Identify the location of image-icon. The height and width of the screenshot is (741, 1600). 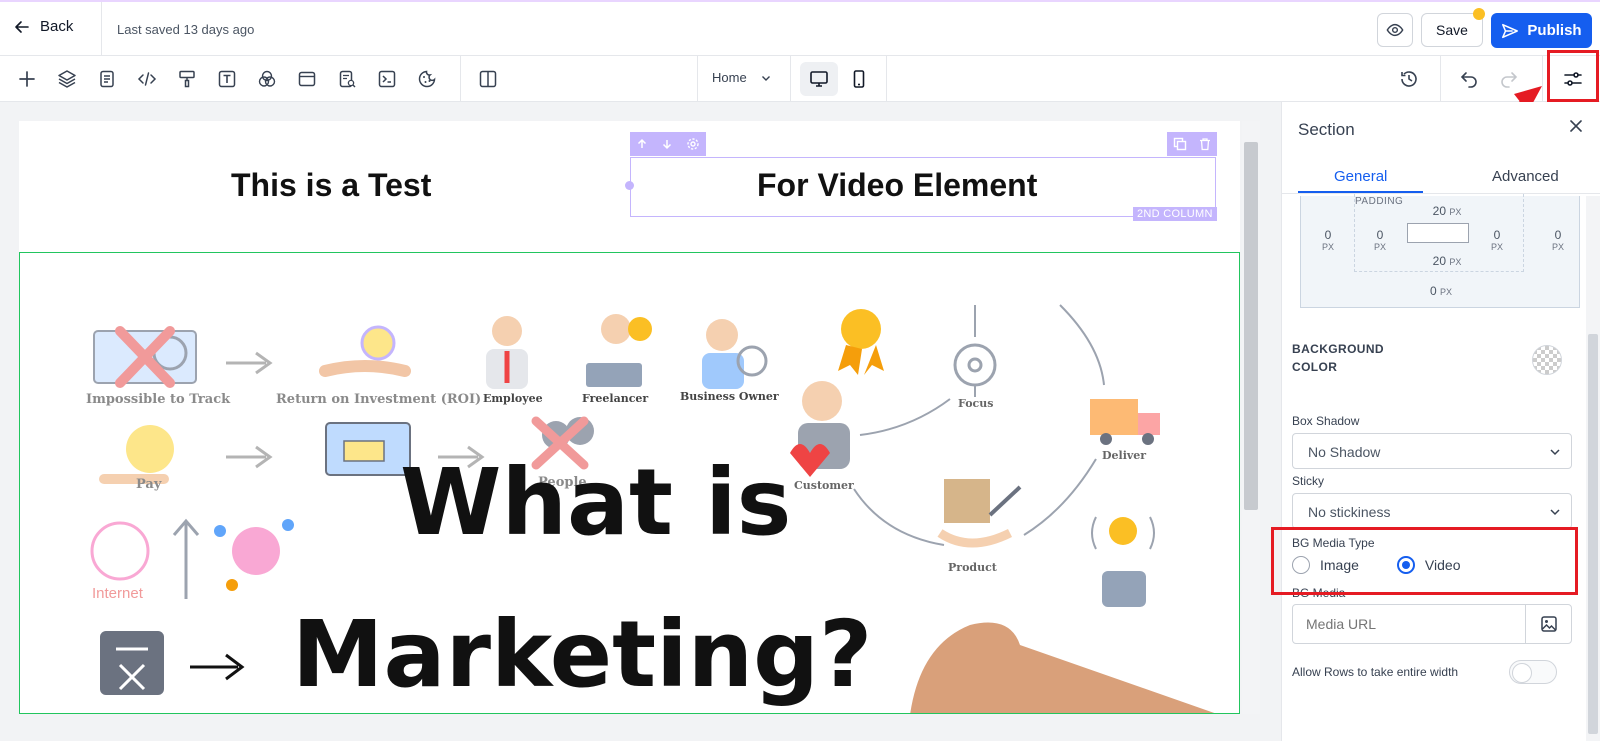
(1548, 624).